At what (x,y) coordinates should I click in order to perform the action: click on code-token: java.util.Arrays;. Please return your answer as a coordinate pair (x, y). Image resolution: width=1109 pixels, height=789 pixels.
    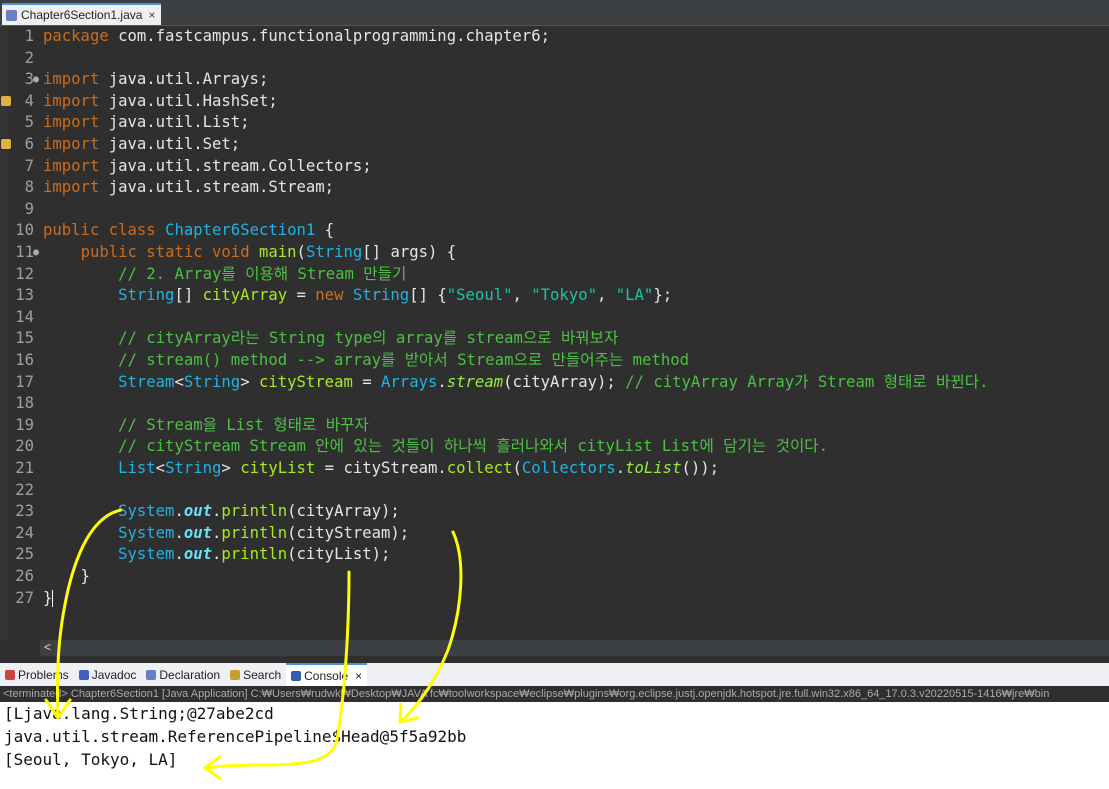
    Looking at the image, I should click on (184, 79).